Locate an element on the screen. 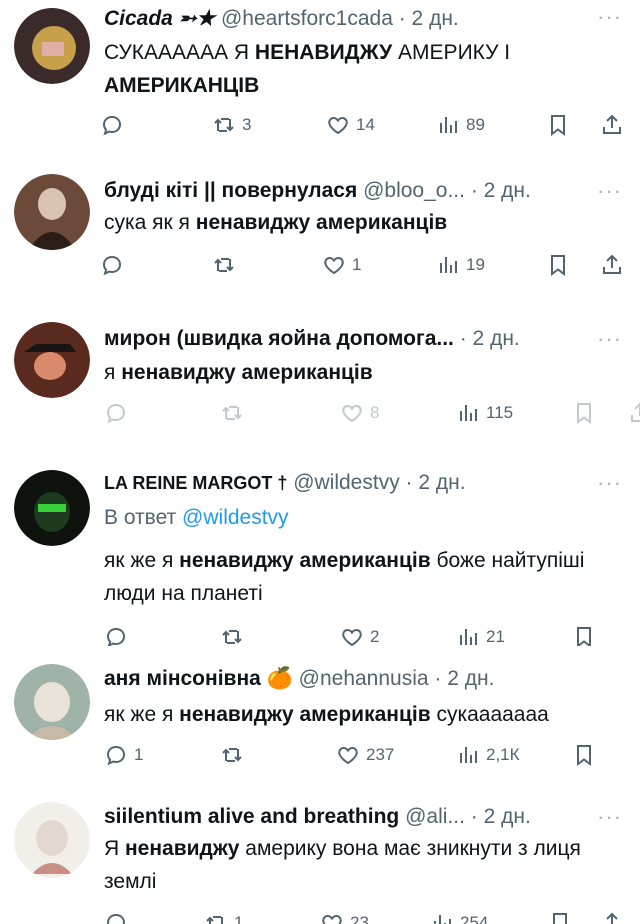 This screenshot has width=640, height=924. reply-to-link: @wildestvy is located at coordinates (235, 517).